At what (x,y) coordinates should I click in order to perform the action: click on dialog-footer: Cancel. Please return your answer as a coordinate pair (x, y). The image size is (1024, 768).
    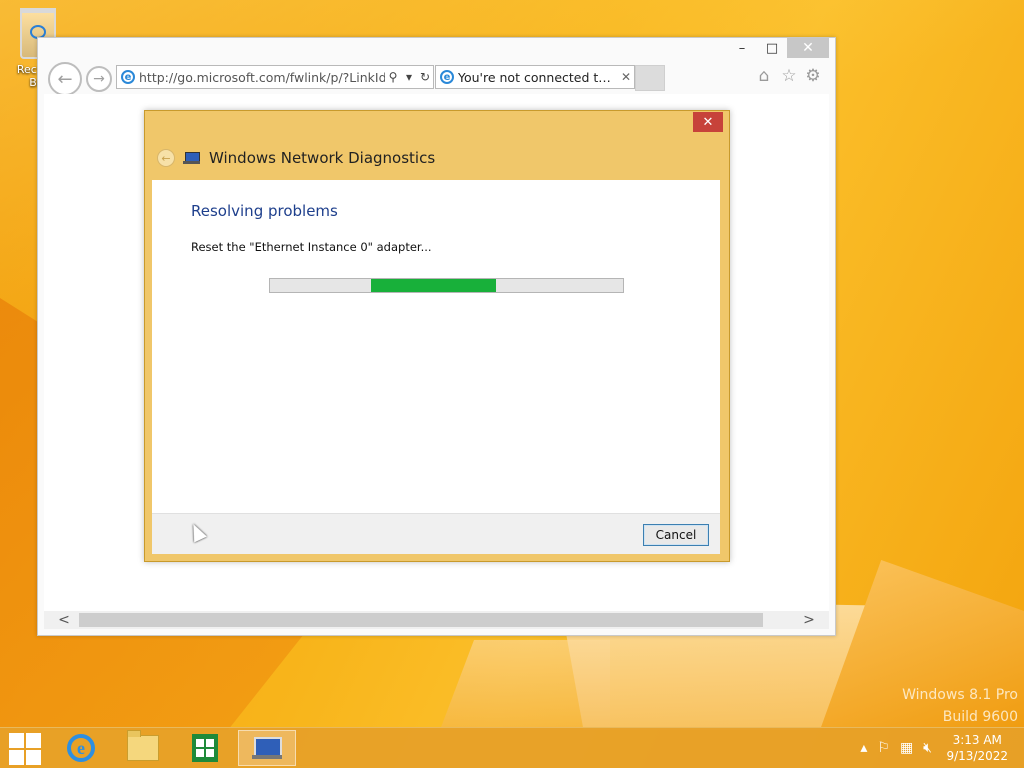
    Looking at the image, I should click on (436, 533).